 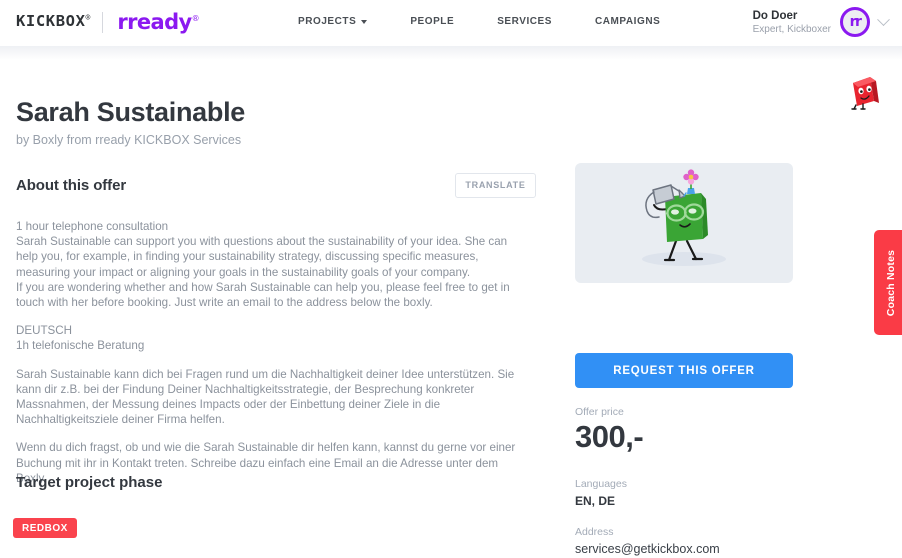 I want to click on nav-item-campaigns: CAMPAIGNS, so click(x=627, y=21).